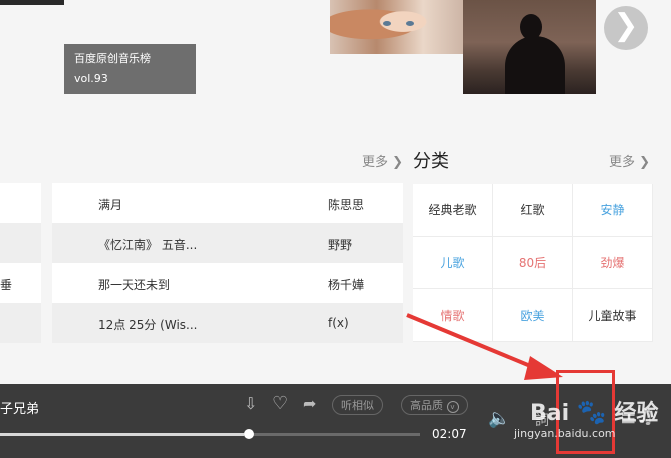 The height and width of the screenshot is (458, 671). What do you see at coordinates (309, 403) in the screenshot?
I see `share-icon: ➦` at bounding box center [309, 403].